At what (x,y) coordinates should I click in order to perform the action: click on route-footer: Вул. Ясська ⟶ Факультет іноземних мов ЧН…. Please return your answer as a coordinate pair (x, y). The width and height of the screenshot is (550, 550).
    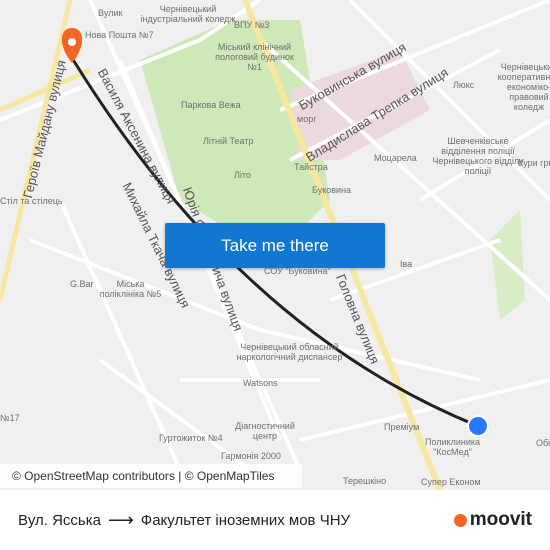
    Looking at the image, I should click on (275, 520).